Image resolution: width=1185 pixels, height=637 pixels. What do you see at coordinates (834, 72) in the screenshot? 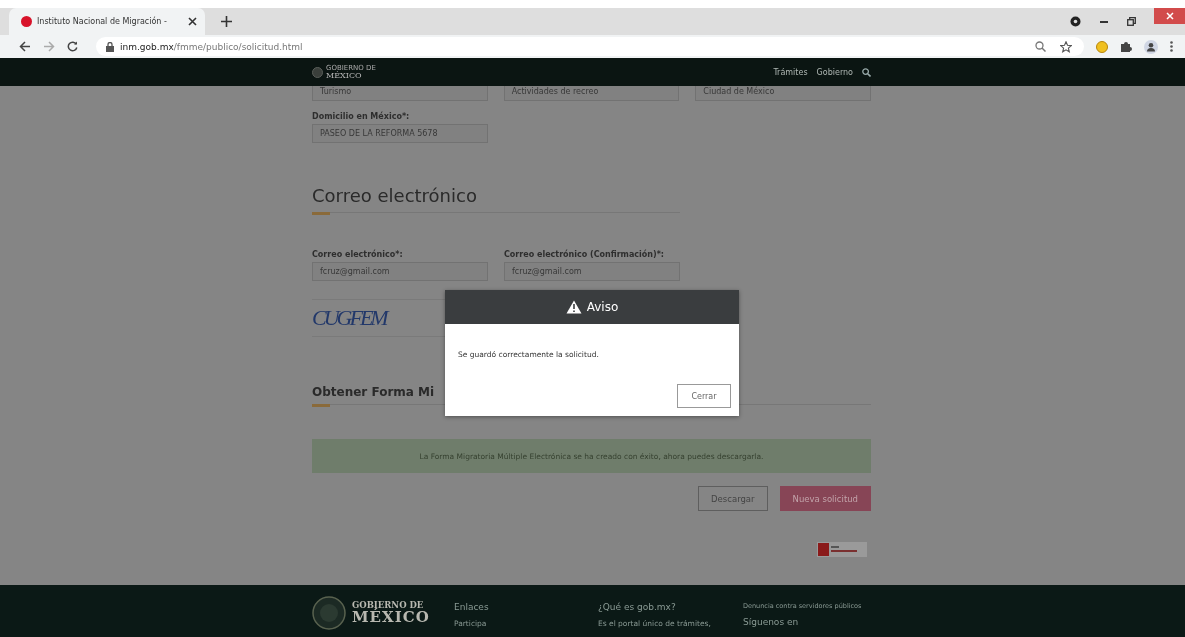
I see `nav-link: Gobierno` at bounding box center [834, 72].